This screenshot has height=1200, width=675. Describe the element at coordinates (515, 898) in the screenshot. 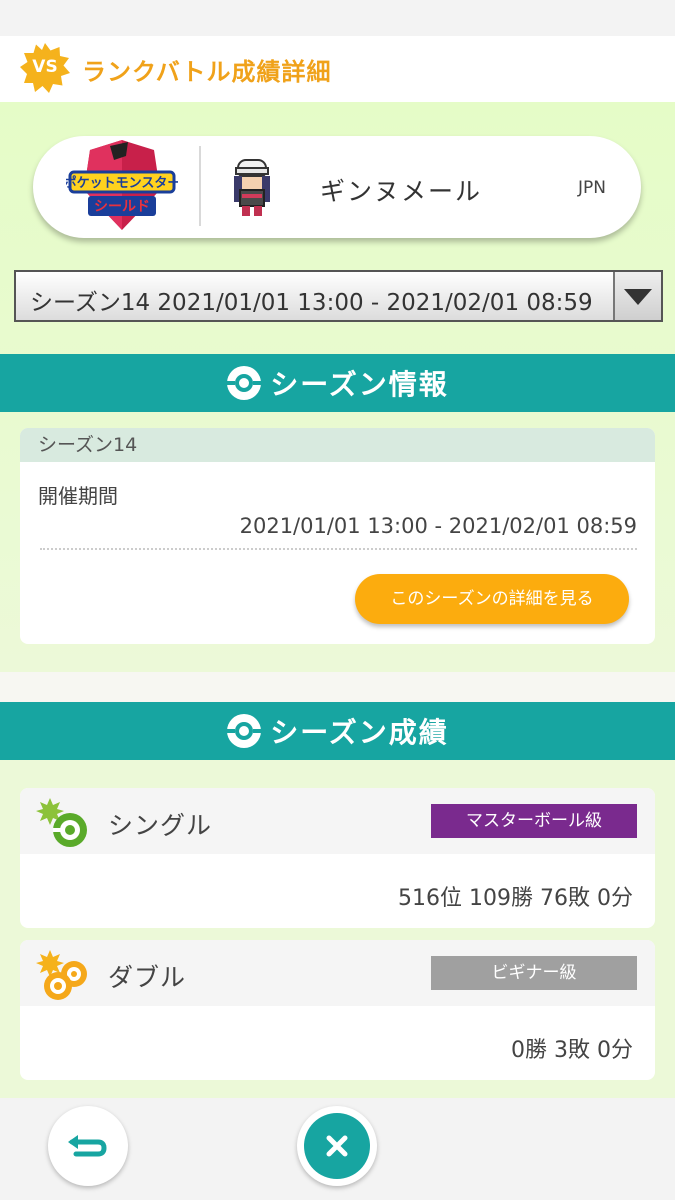

I see `single-record: 516位 109勝 76敗 0分` at that location.